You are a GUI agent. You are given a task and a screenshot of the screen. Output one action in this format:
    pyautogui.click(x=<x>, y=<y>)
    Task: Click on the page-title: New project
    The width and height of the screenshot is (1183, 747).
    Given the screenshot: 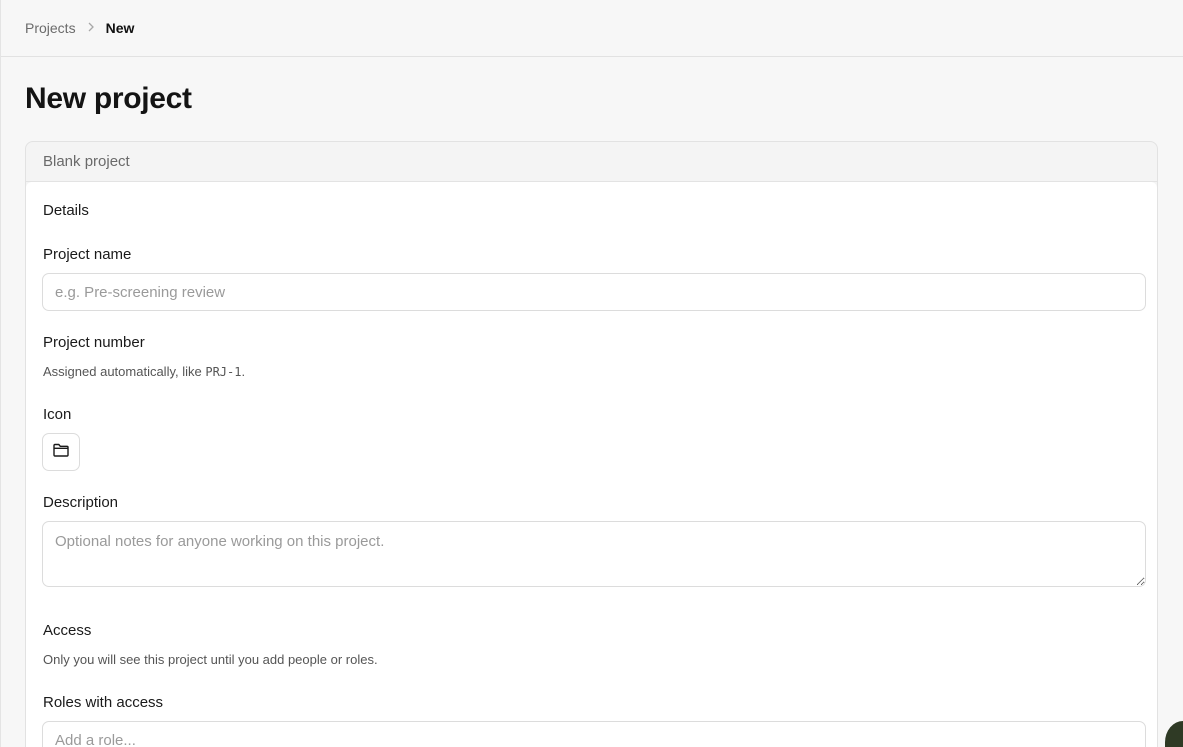 What is the action you would take?
    pyautogui.click(x=108, y=98)
    